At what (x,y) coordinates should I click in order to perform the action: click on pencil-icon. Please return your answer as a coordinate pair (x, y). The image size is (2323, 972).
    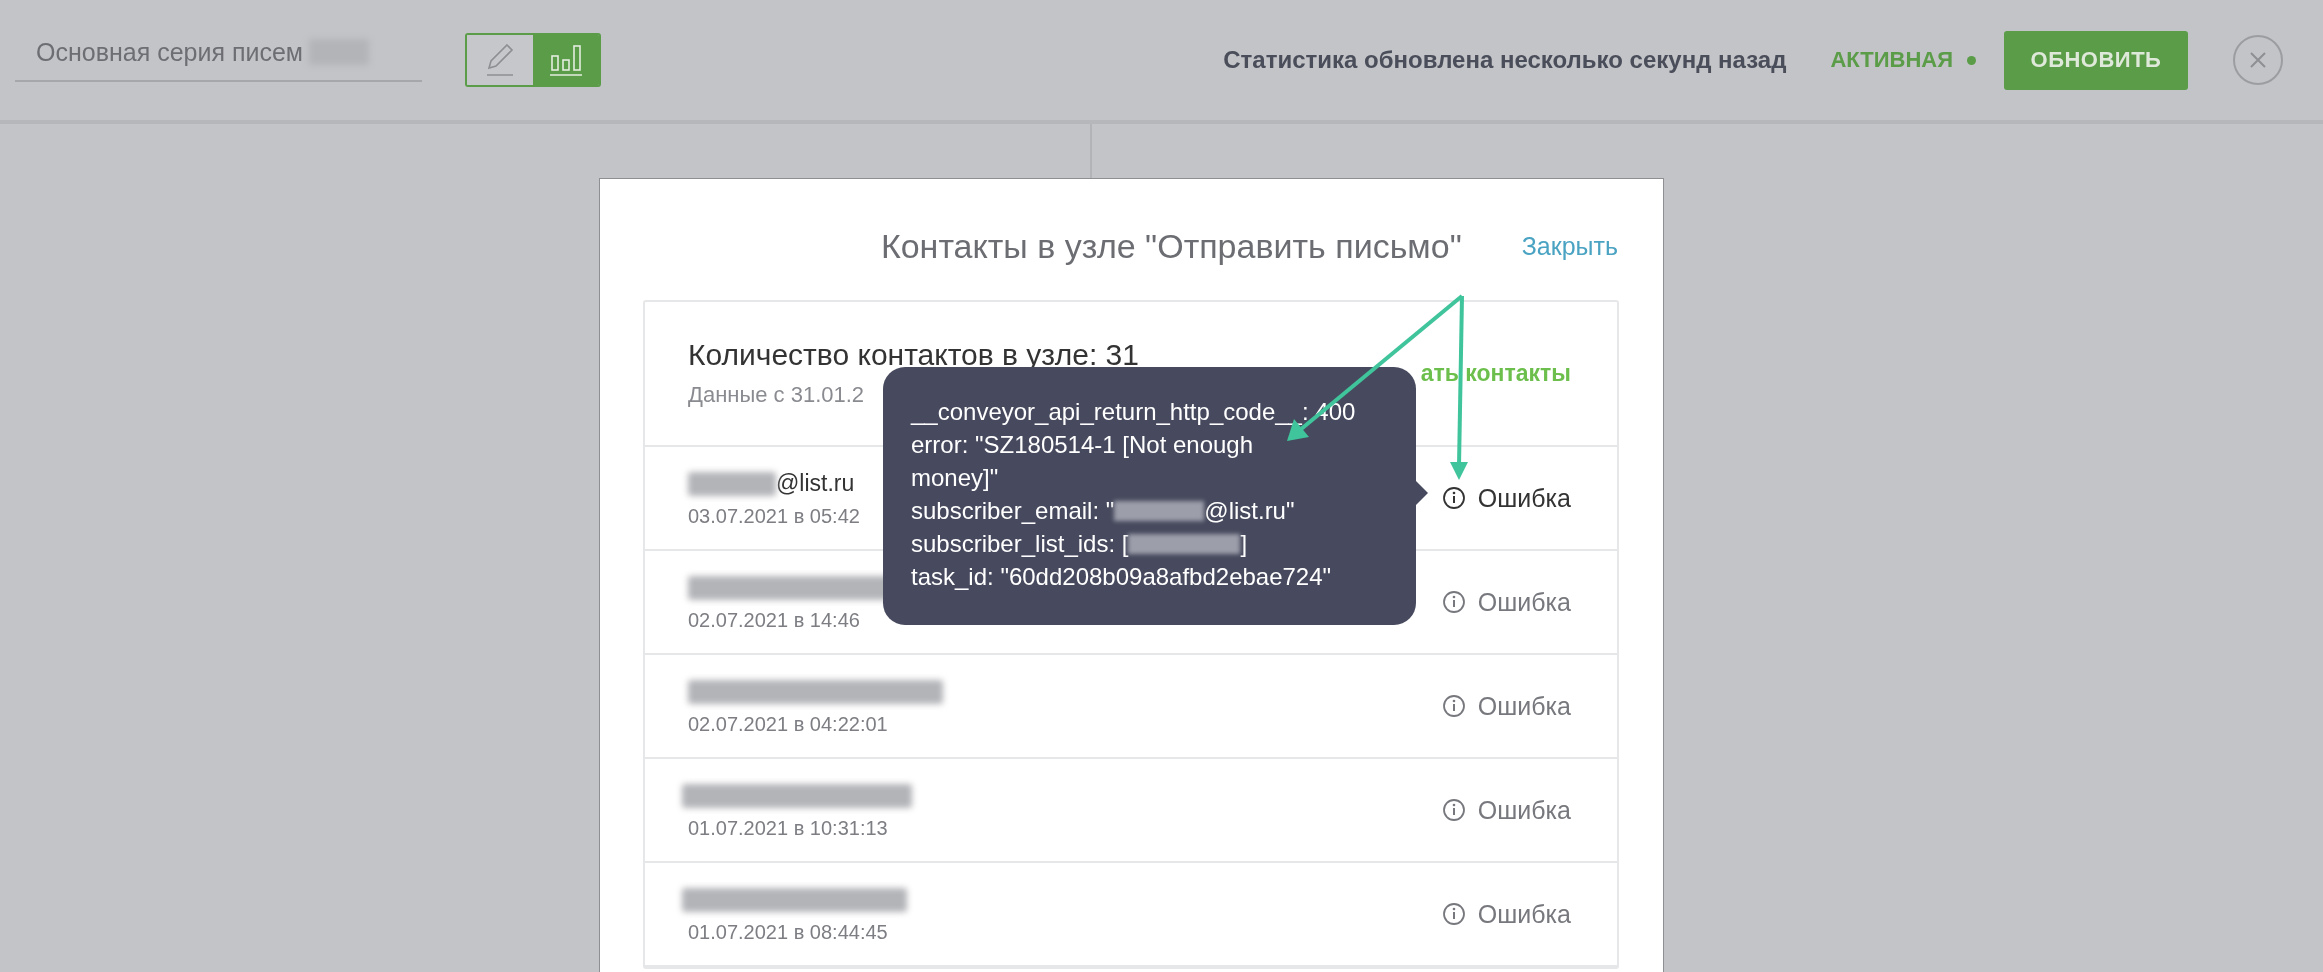
    Looking at the image, I should click on (500, 60).